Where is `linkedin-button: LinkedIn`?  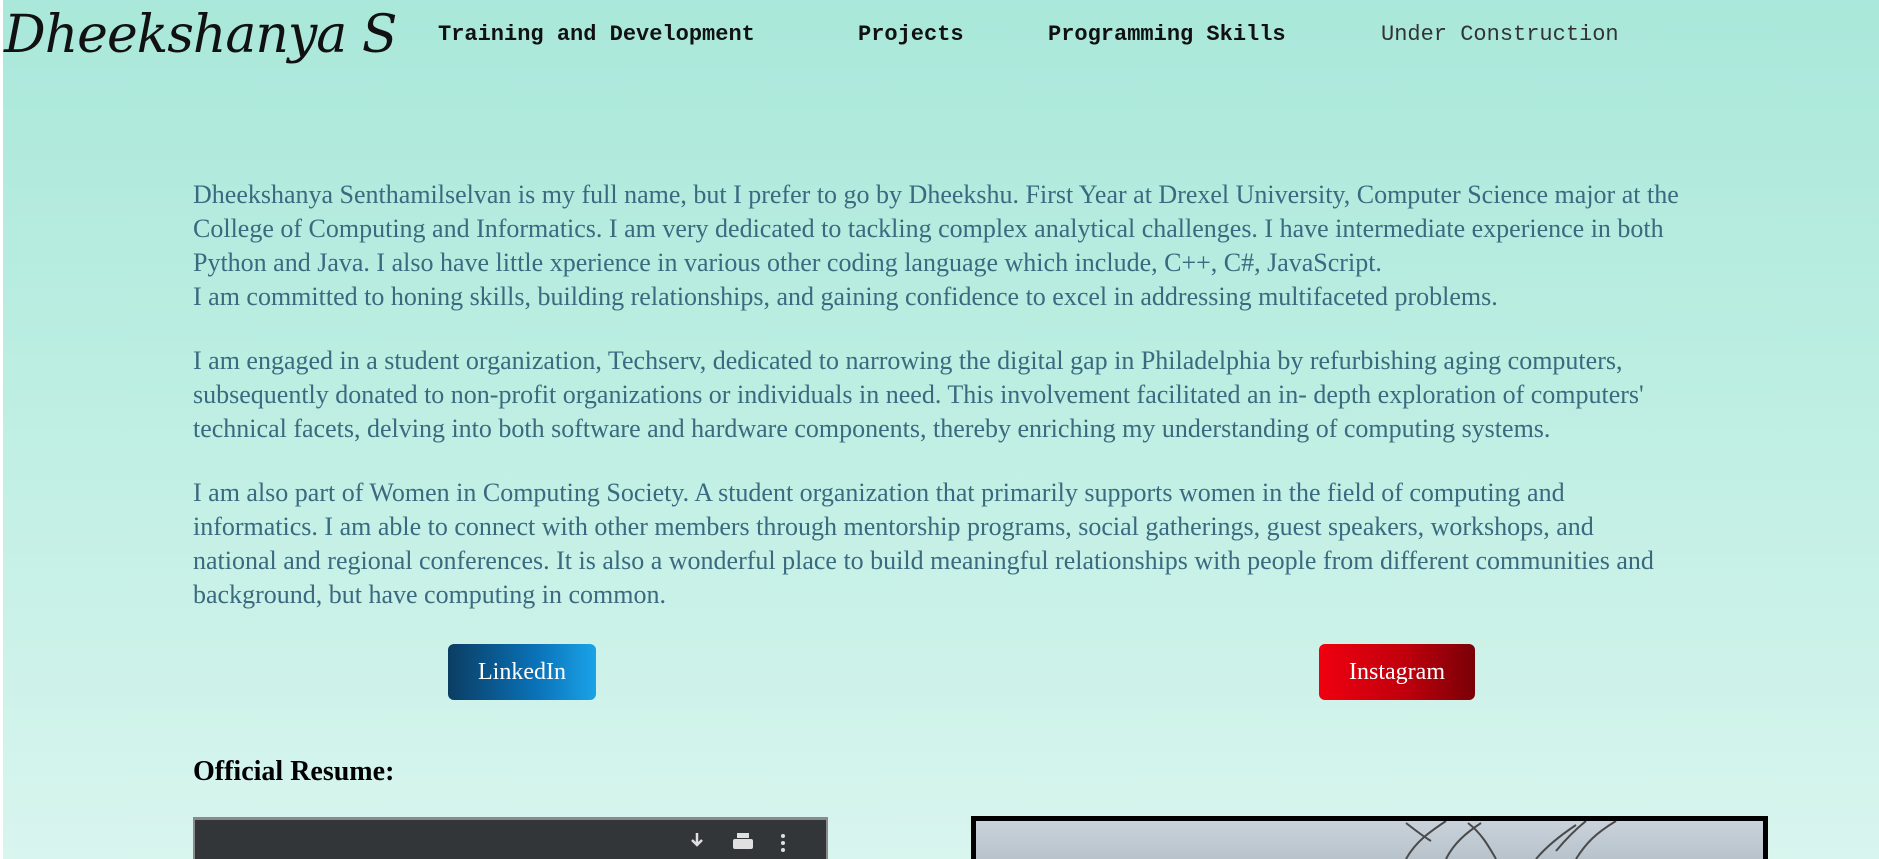 linkedin-button: LinkedIn is located at coordinates (522, 672).